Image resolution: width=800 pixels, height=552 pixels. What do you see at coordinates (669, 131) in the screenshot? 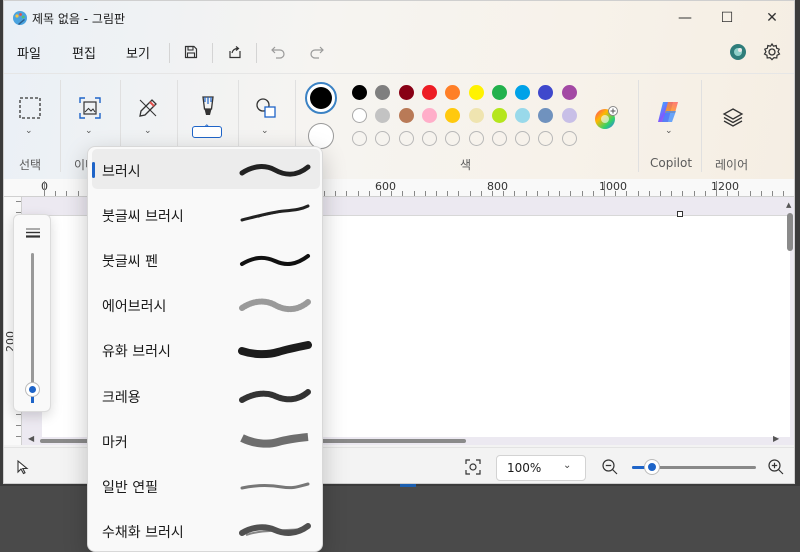
I see `copilot-dropdown-chevron-icon: ⌄` at bounding box center [669, 131].